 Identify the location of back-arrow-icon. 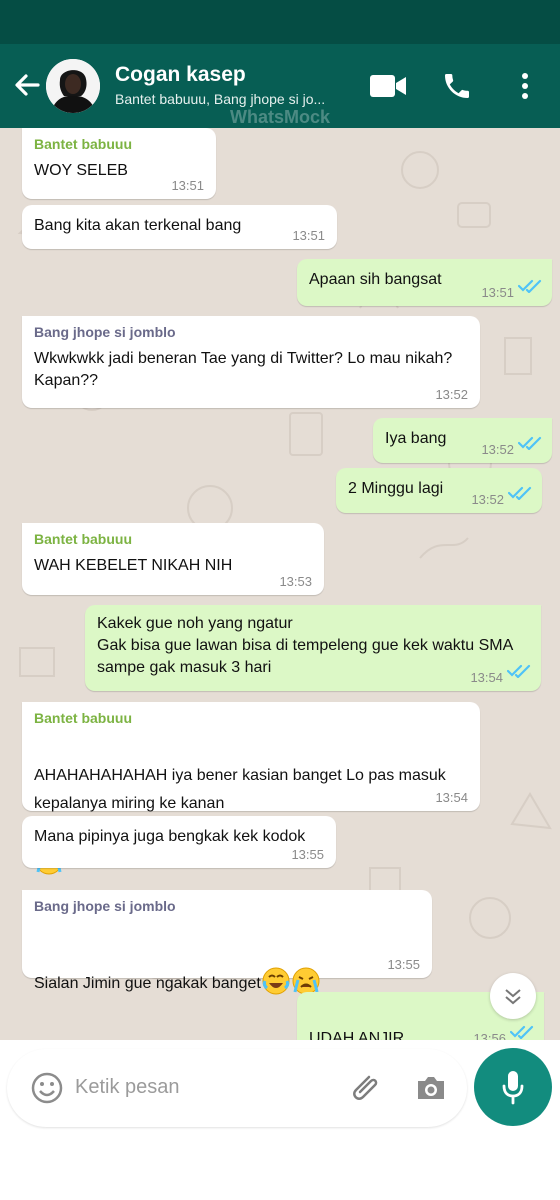
(27, 85).